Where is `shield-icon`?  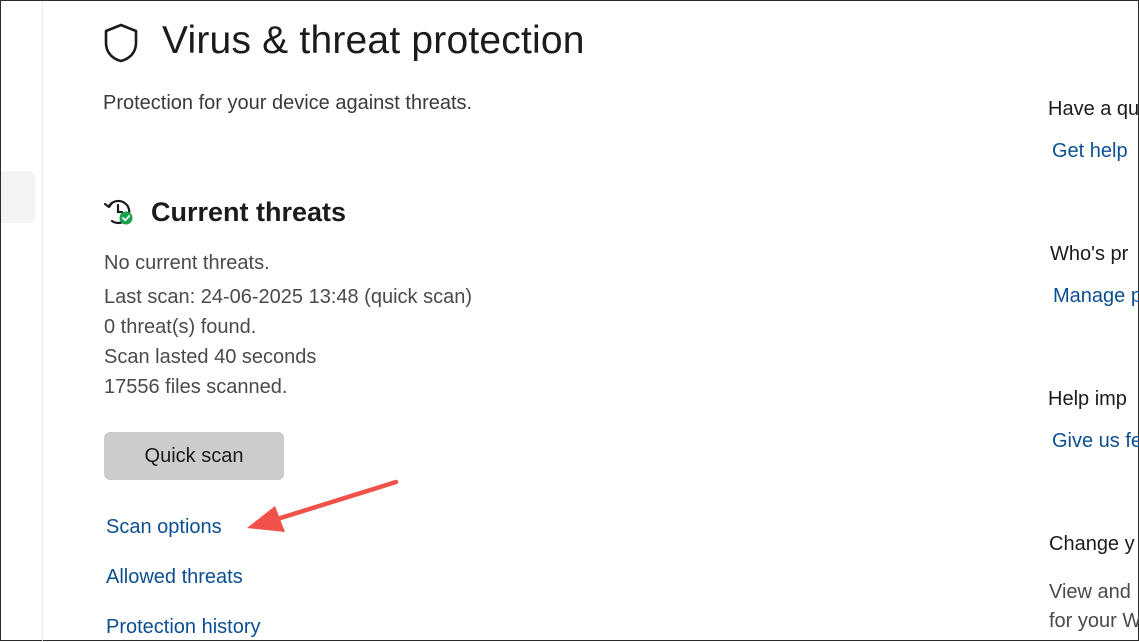 shield-icon is located at coordinates (121, 43).